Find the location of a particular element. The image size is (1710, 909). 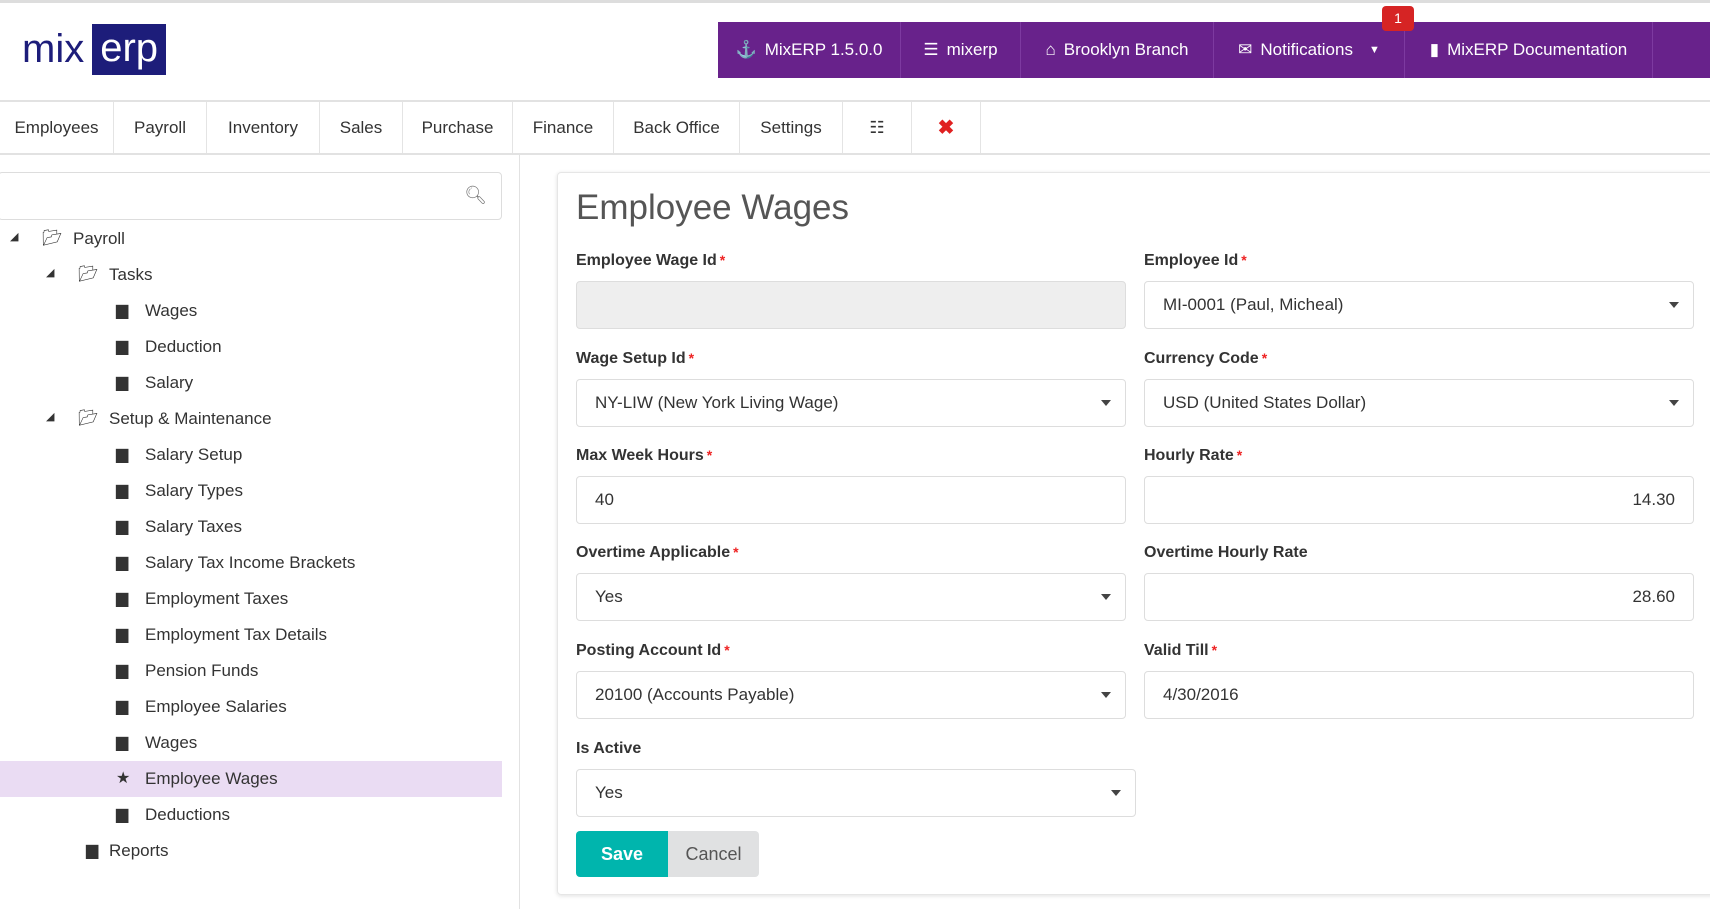

tree-item: ▆ Salary Setup is located at coordinates (251, 455).